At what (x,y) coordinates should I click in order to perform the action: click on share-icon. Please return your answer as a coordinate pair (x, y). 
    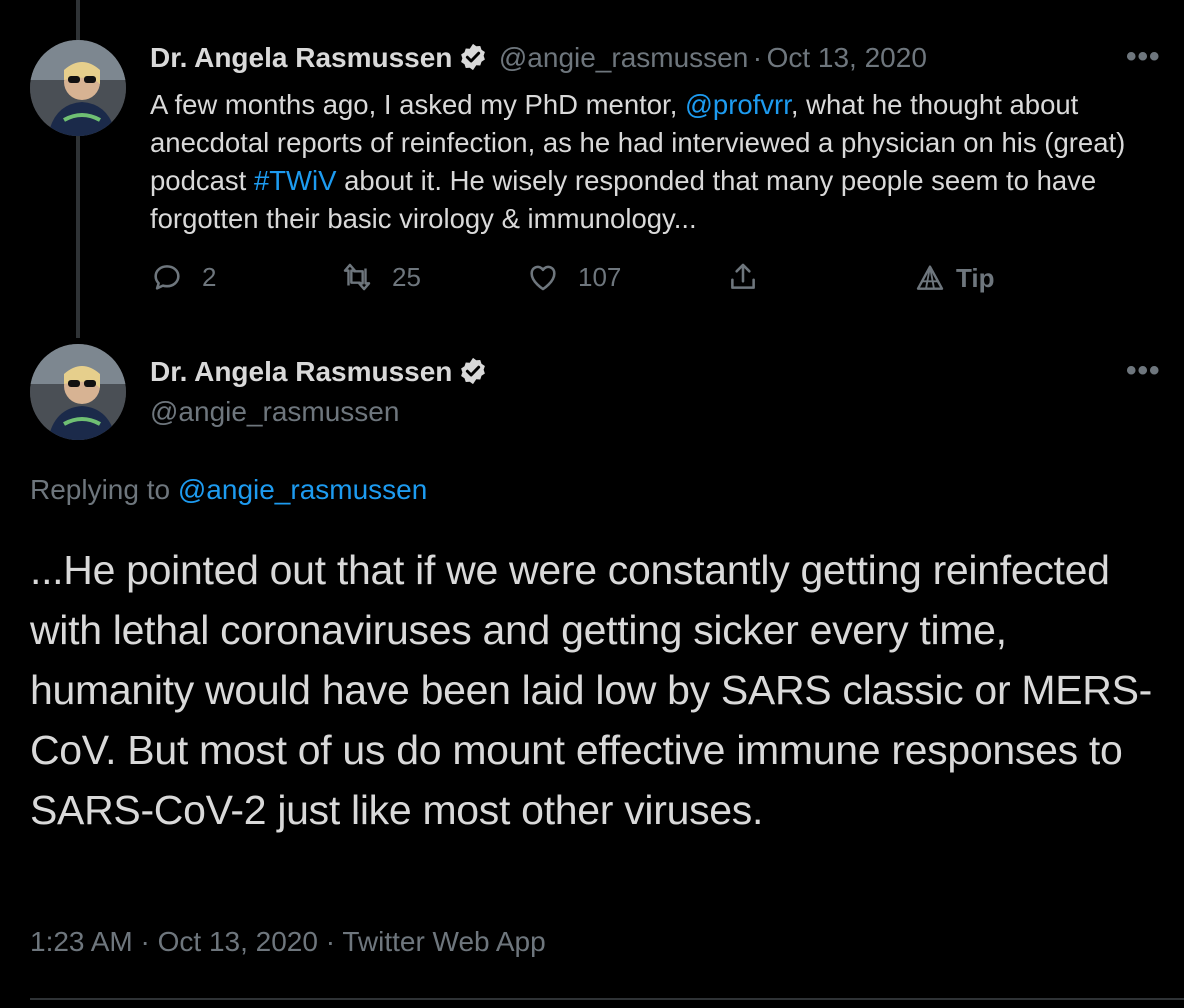
    Looking at the image, I should click on (743, 276).